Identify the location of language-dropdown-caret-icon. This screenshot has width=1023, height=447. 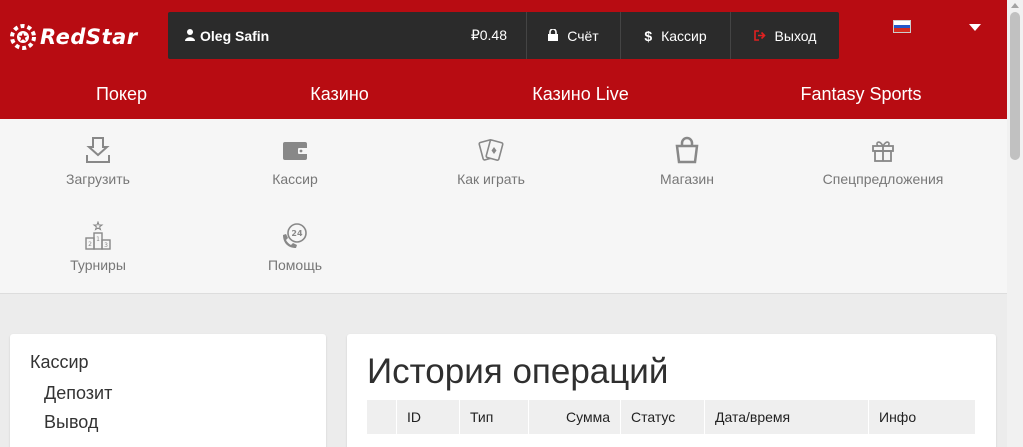
(975, 27).